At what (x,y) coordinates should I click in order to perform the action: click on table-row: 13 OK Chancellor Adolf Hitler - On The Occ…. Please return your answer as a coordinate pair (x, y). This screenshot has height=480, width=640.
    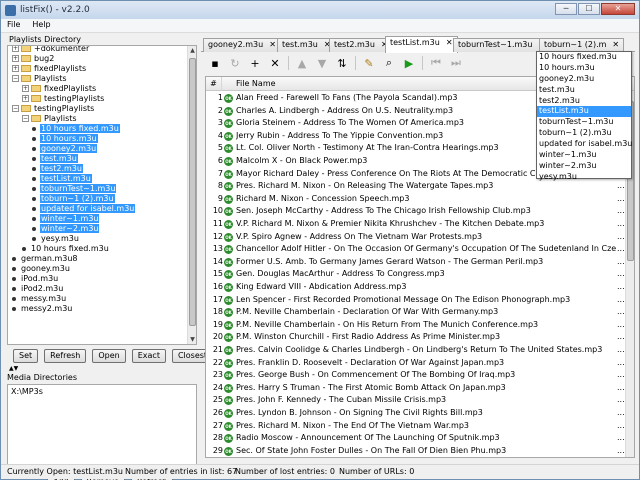
    Looking at the image, I should click on (416, 249).